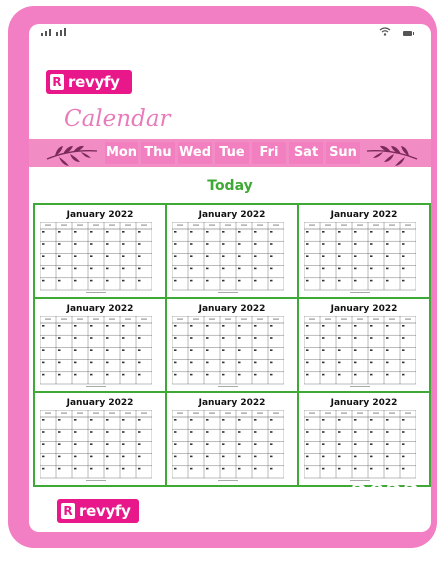  What do you see at coordinates (306, 153) in the screenshot?
I see `weekday-sat: Sat` at bounding box center [306, 153].